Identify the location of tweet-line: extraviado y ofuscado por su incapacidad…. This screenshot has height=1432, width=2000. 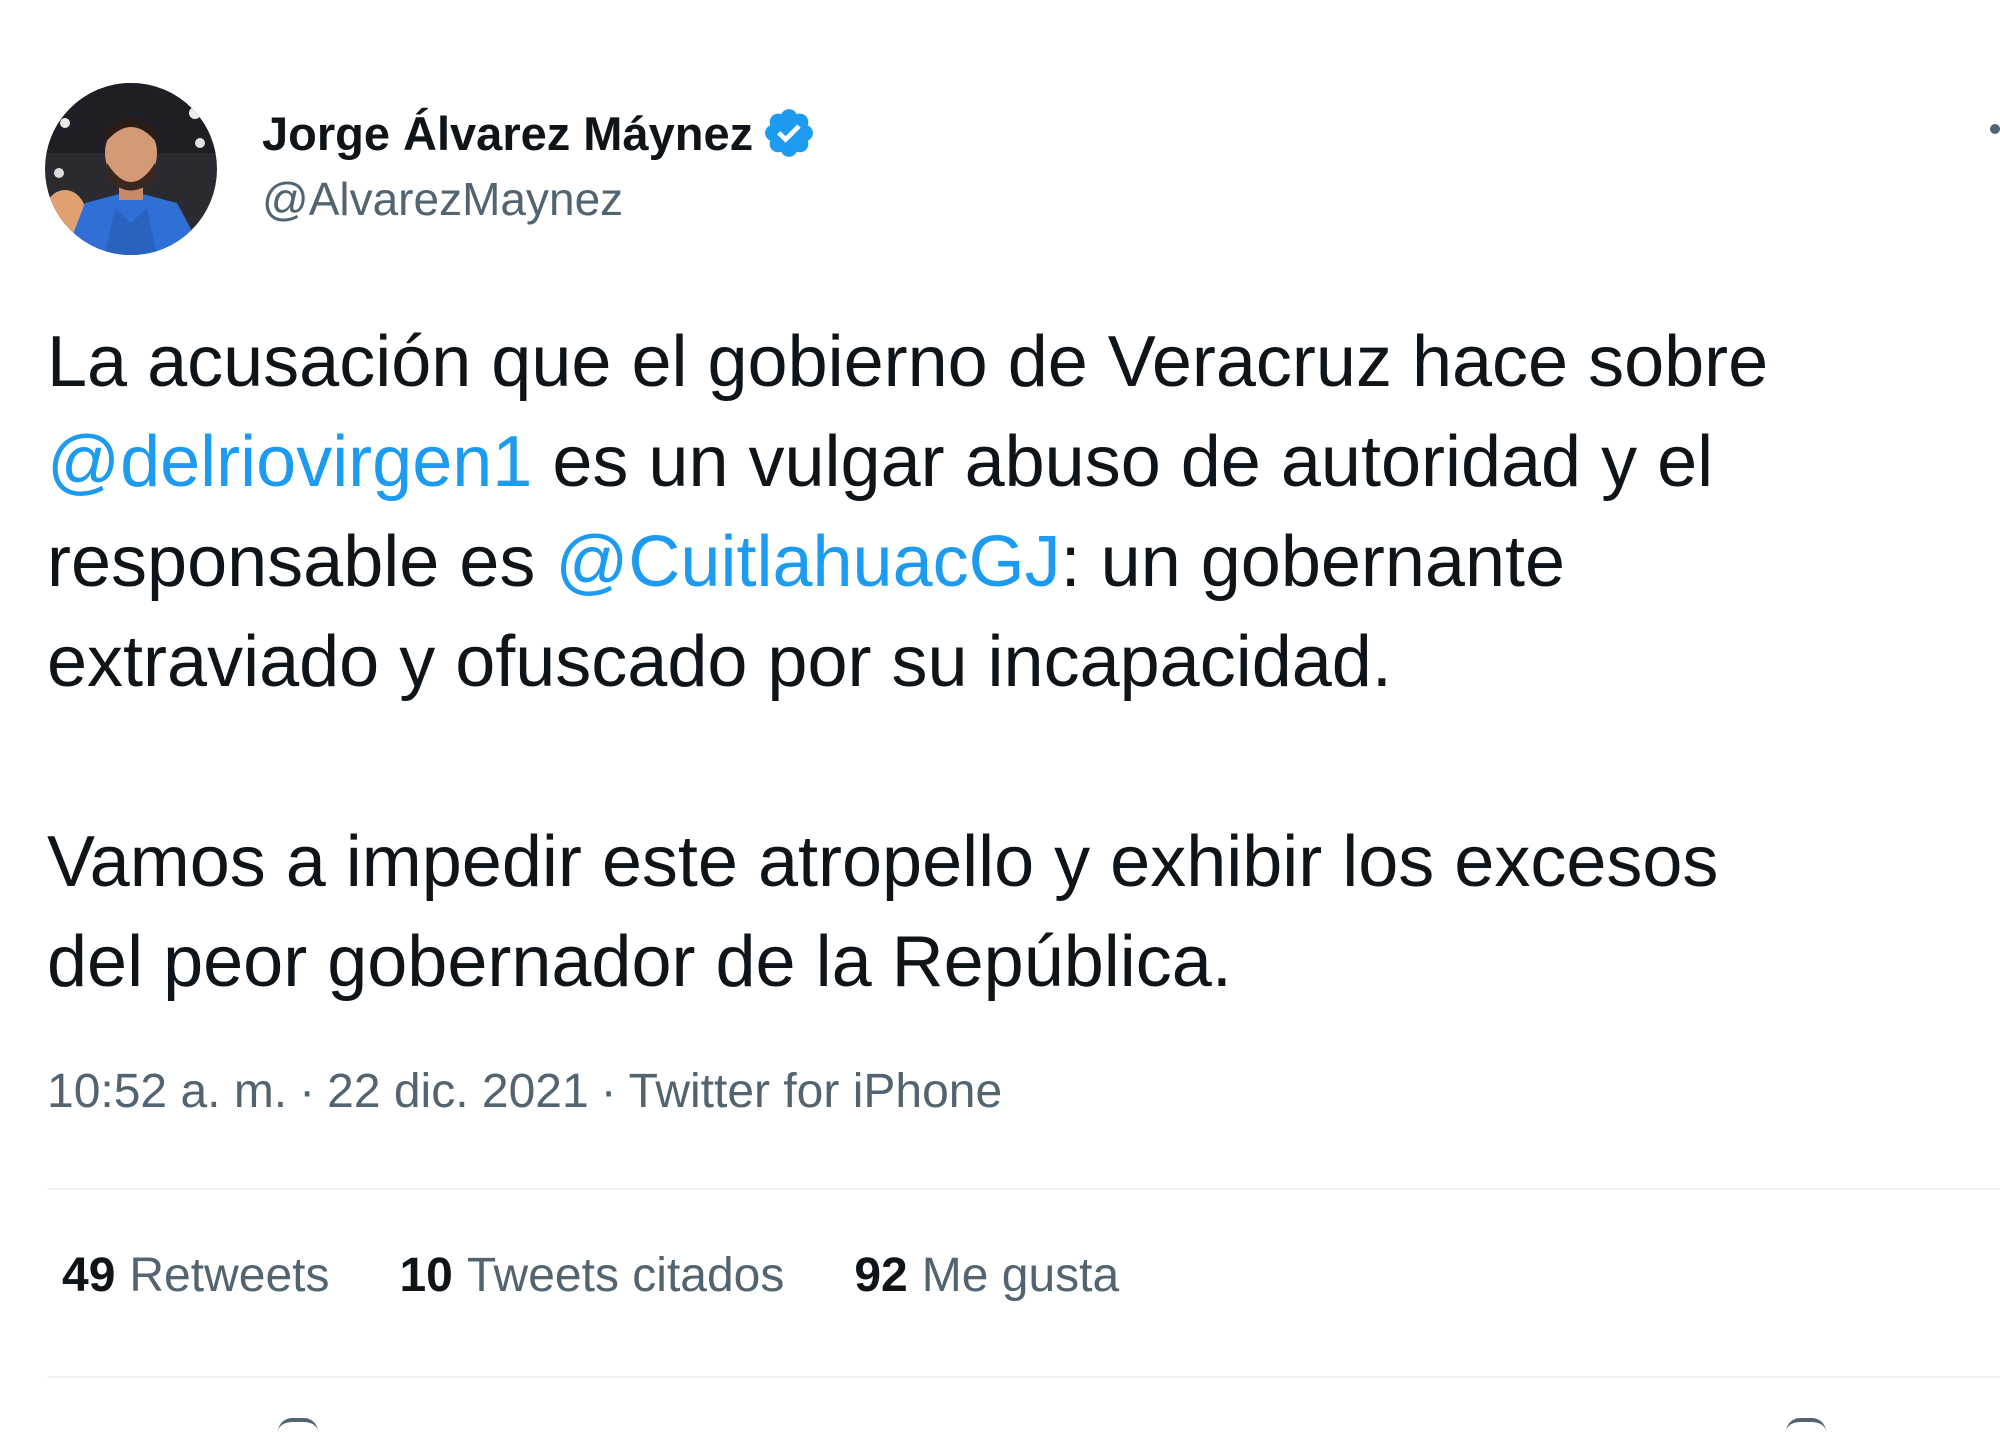
(1022, 662).